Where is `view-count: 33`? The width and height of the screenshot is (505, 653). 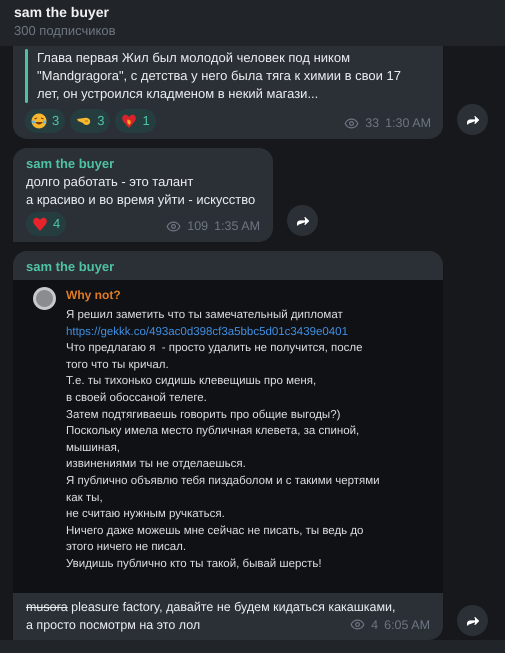
view-count: 33 is located at coordinates (372, 123).